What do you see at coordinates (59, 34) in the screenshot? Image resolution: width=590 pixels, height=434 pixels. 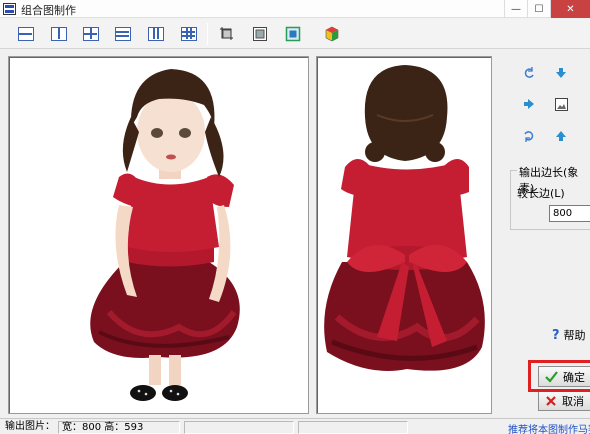 I see `layout-2-cols-icon` at bounding box center [59, 34].